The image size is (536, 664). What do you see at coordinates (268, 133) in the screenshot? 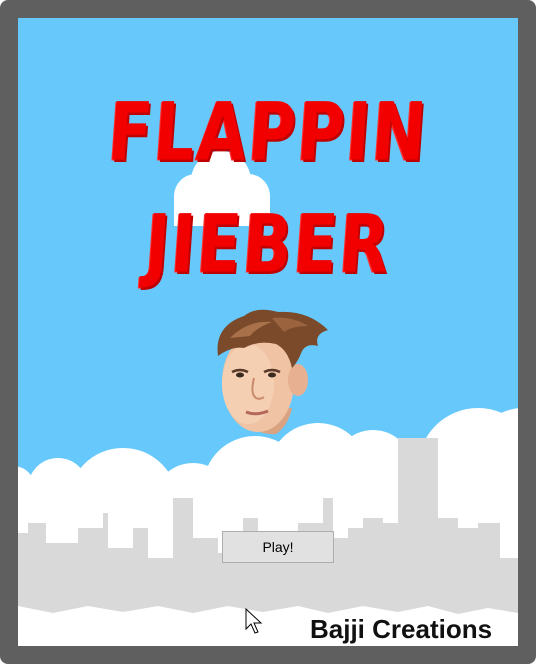
I see `game-title-line1: FLAPPIN` at bounding box center [268, 133].